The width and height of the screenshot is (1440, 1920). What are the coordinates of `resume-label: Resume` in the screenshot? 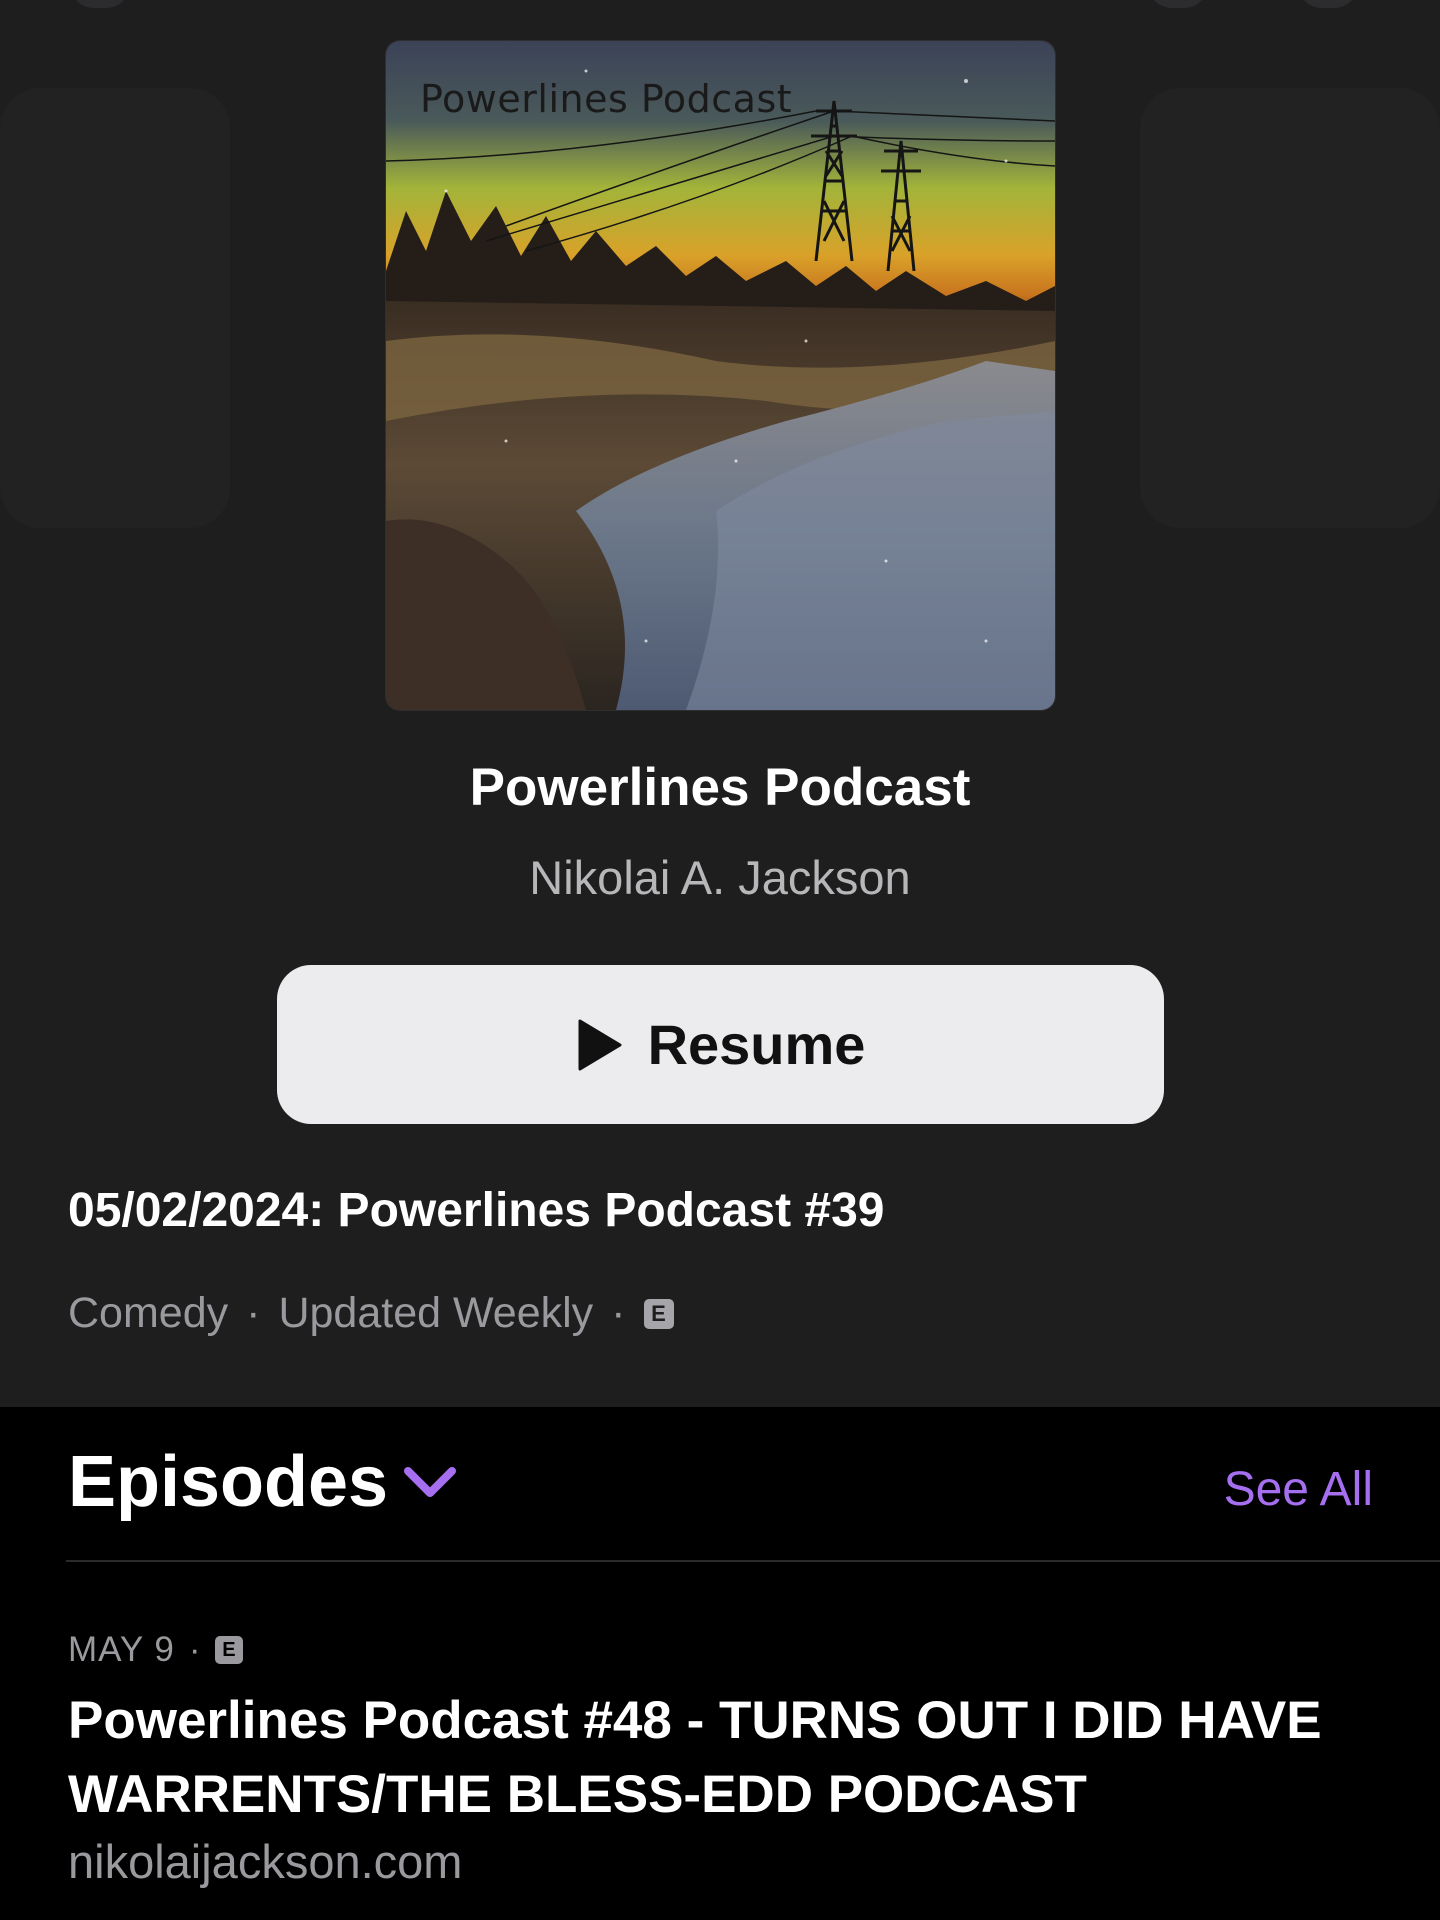 It's located at (756, 1044).